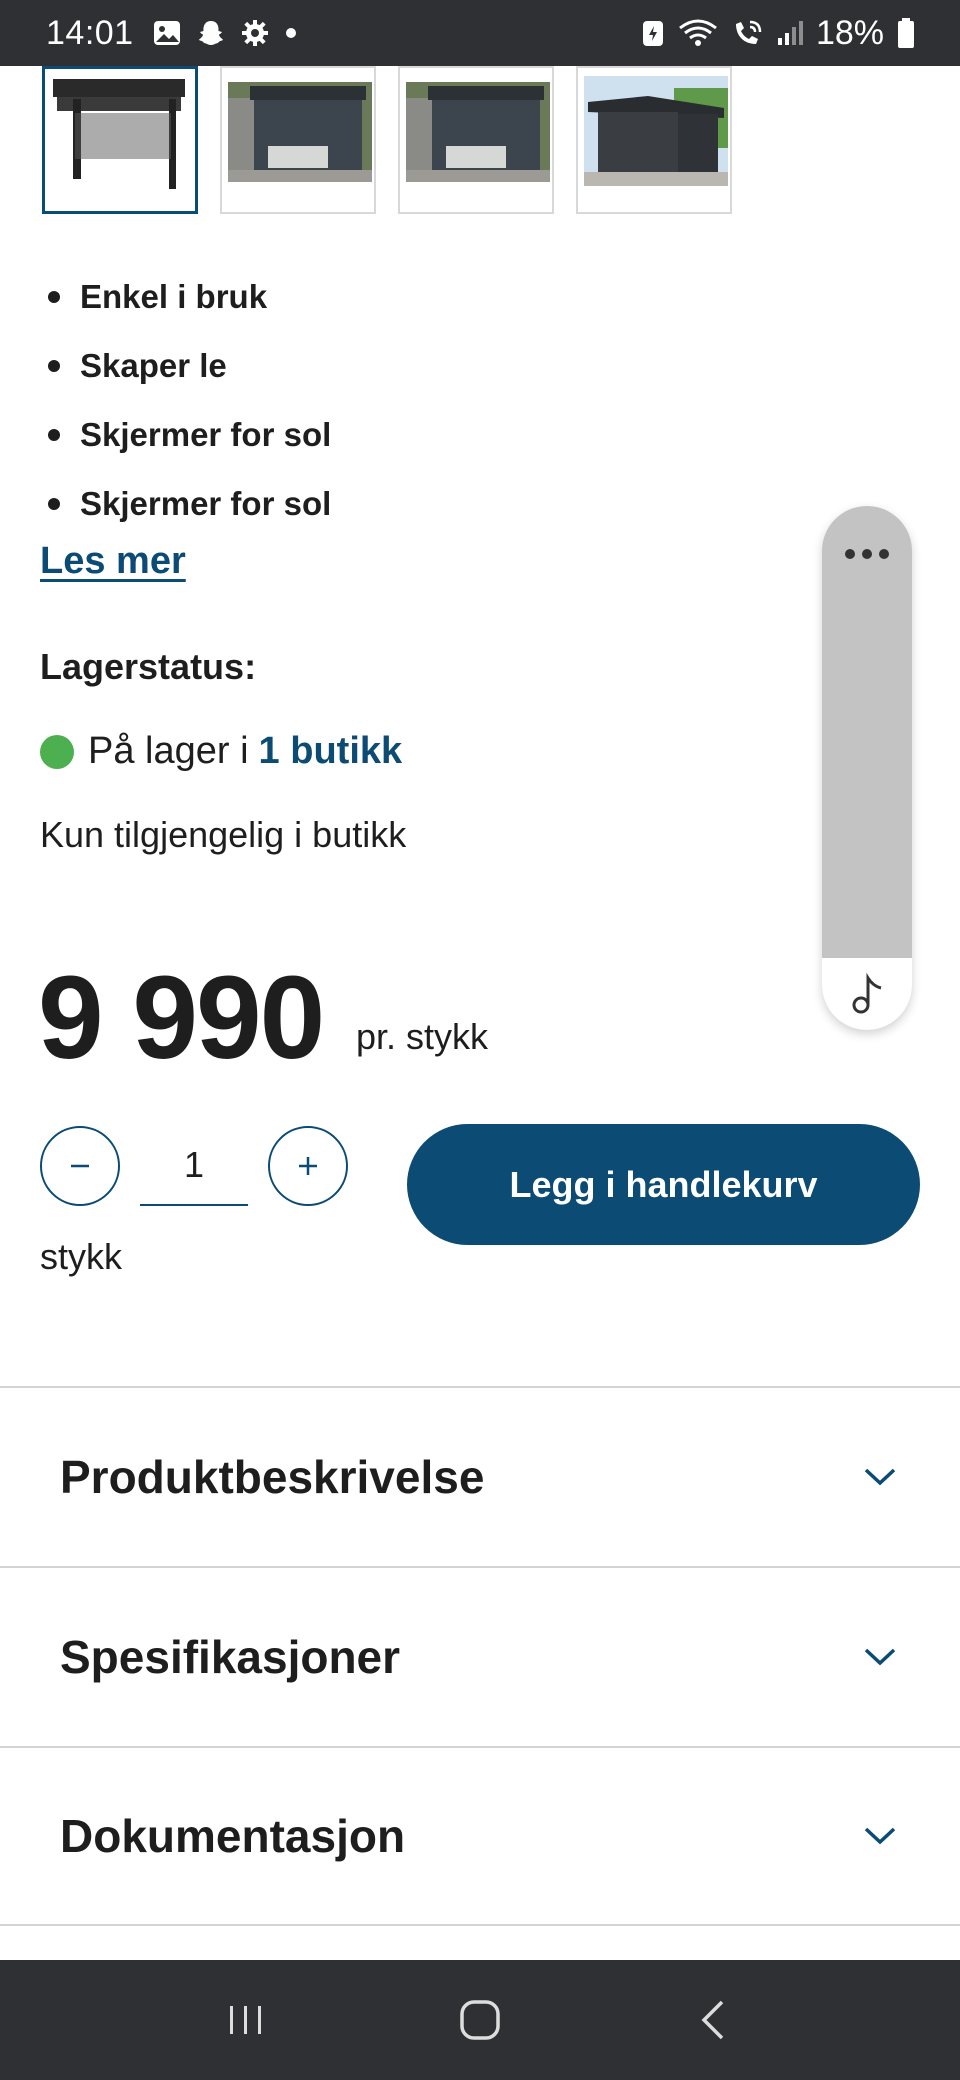  I want to click on status-time: 14:01, so click(90, 32).